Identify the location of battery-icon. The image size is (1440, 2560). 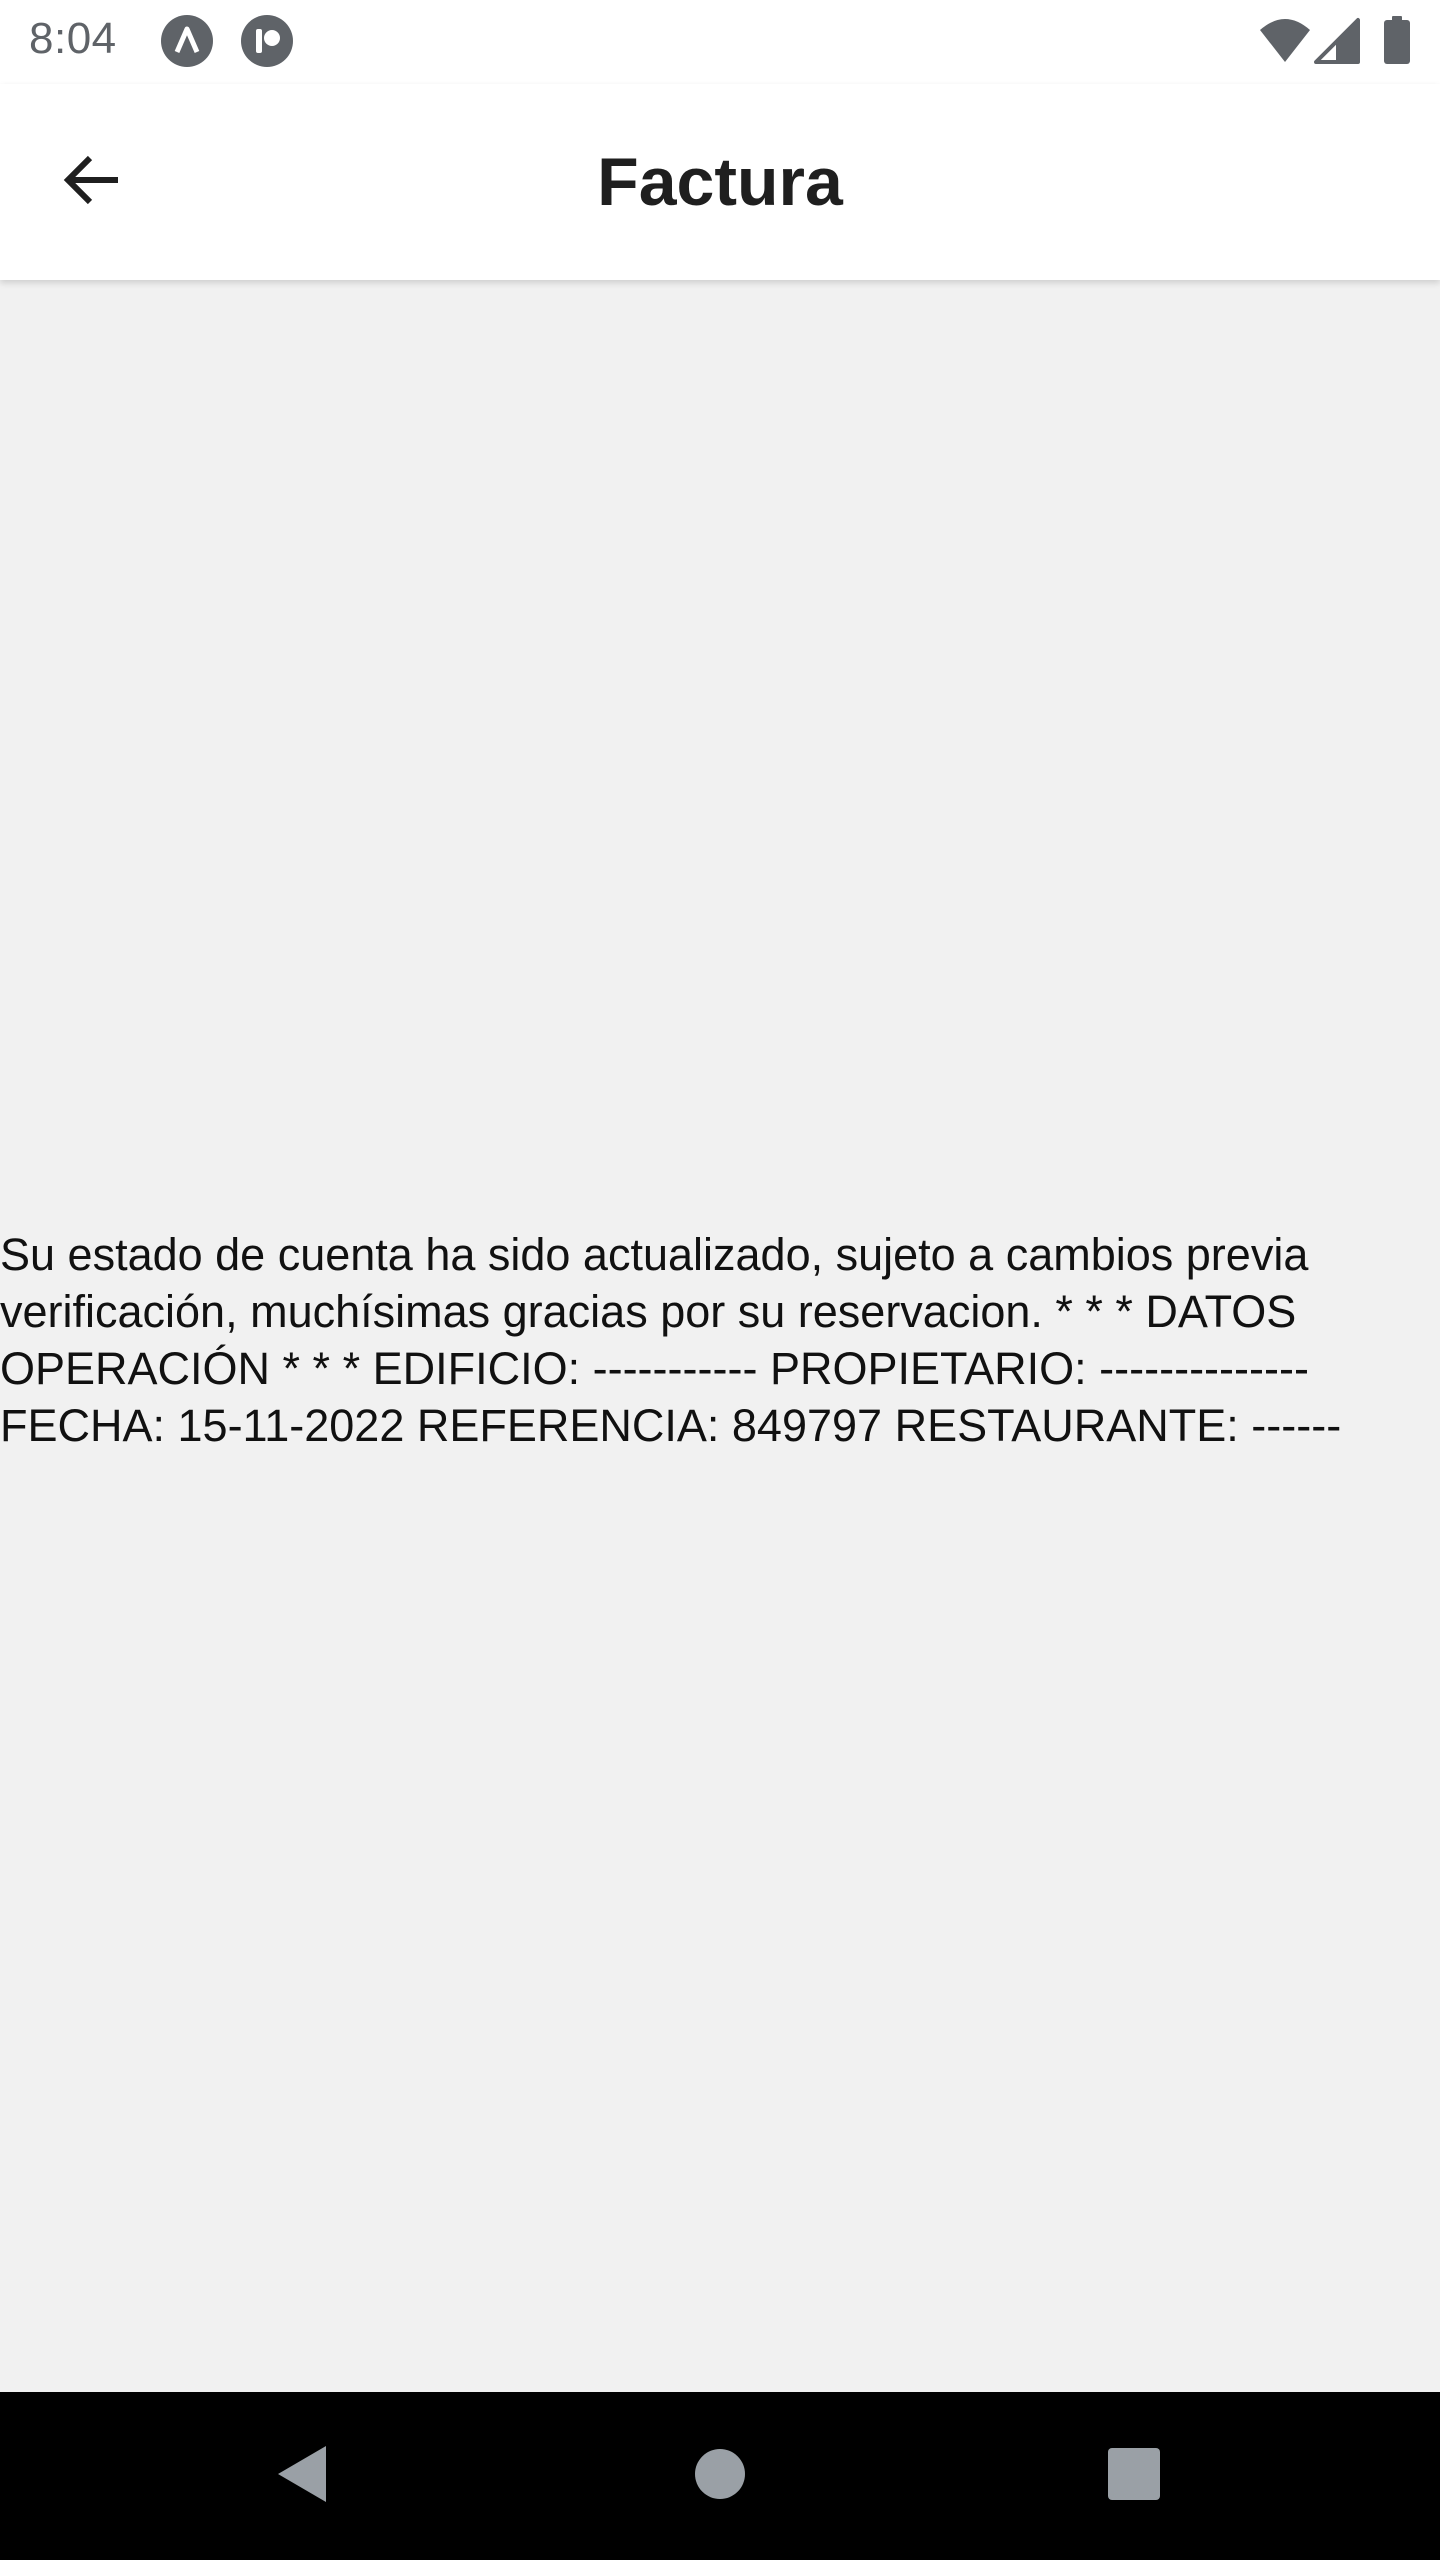
(1397, 41).